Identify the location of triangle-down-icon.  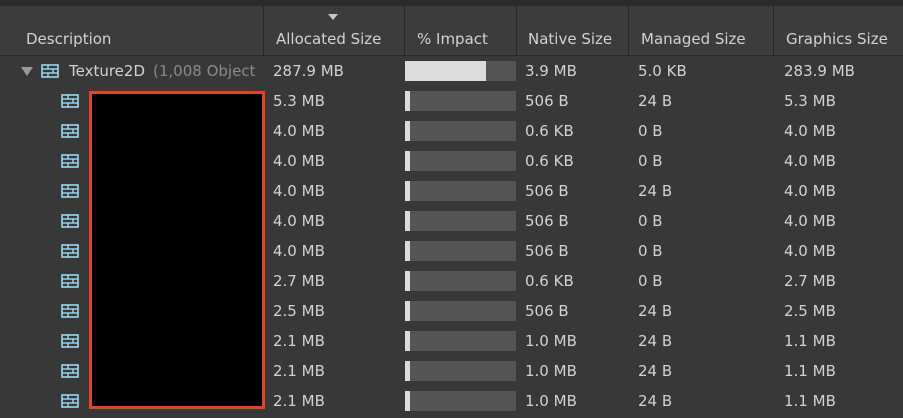
(27, 71).